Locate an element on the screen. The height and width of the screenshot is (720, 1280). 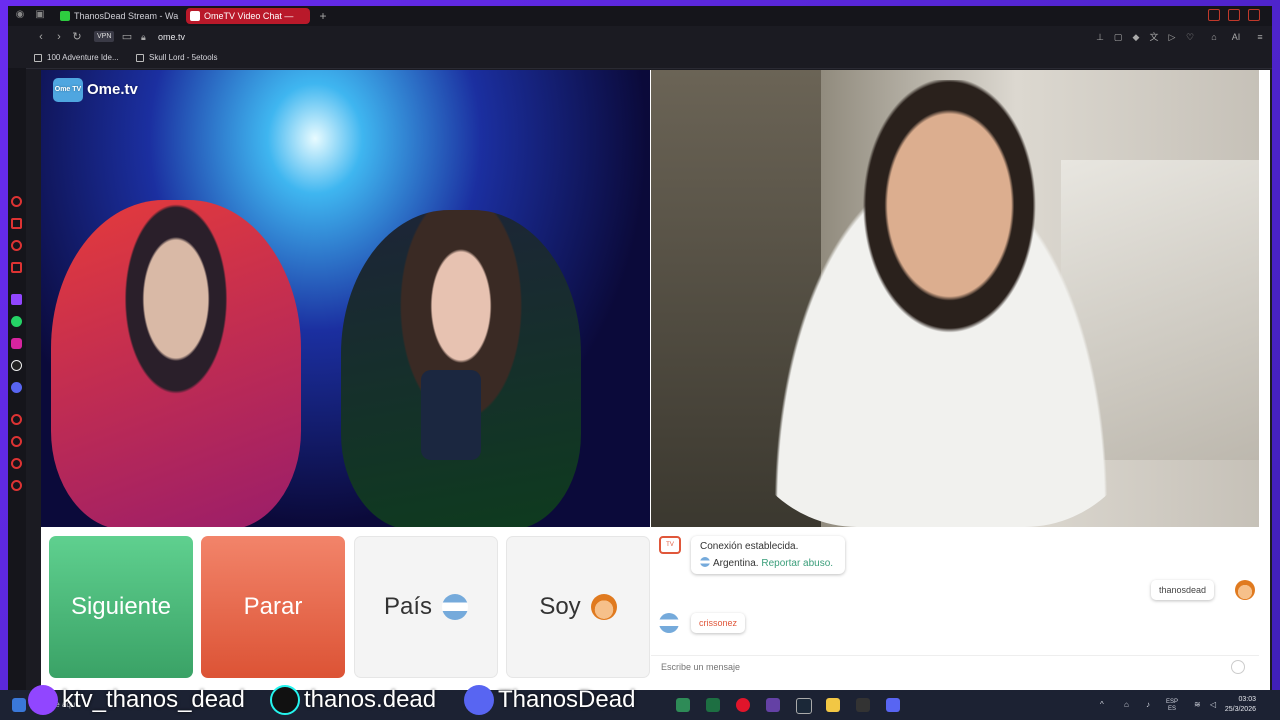
bookmark-label: Skull Lord - 5etools is located at coordinates (183, 57).